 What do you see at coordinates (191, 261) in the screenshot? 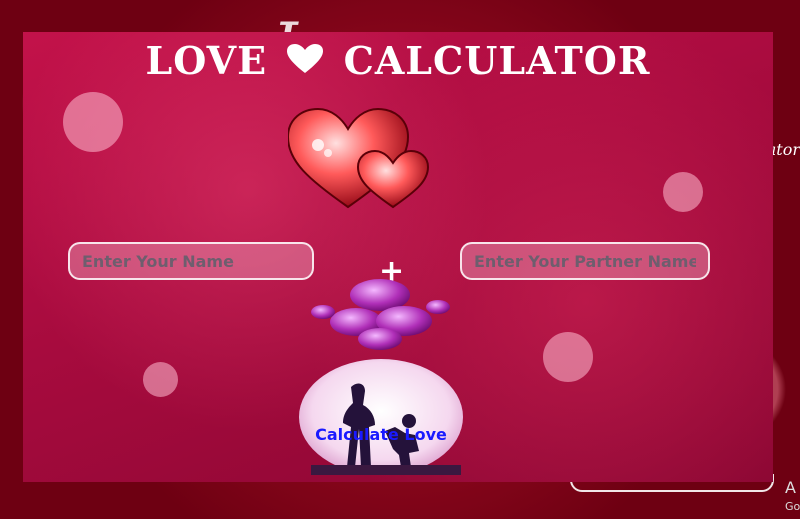
I see `your-name-input` at bounding box center [191, 261].